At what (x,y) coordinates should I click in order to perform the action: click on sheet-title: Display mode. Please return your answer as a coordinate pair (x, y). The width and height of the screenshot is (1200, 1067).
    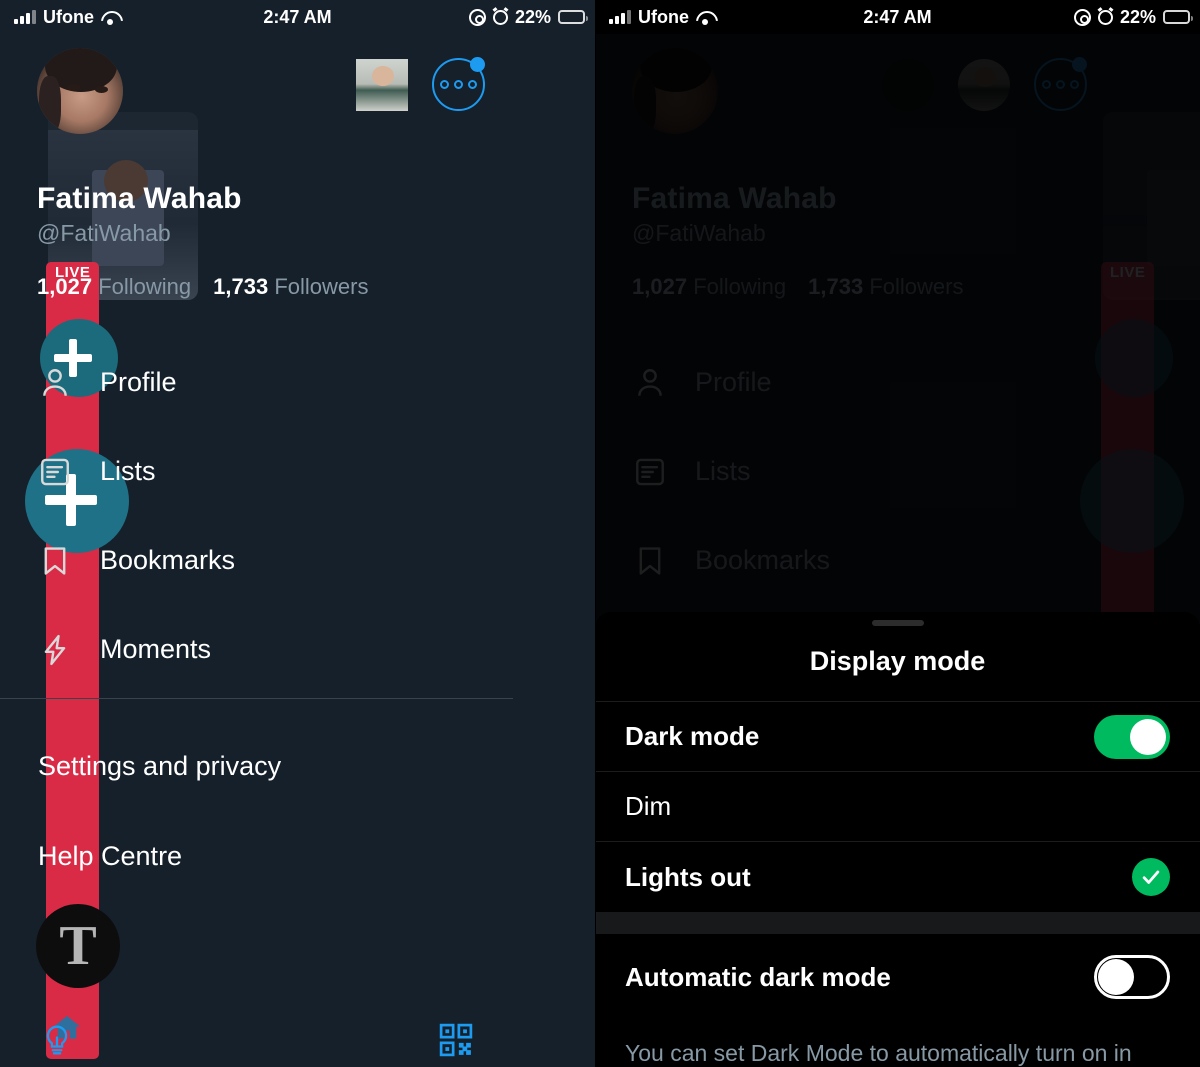
    Looking at the image, I should click on (897, 661).